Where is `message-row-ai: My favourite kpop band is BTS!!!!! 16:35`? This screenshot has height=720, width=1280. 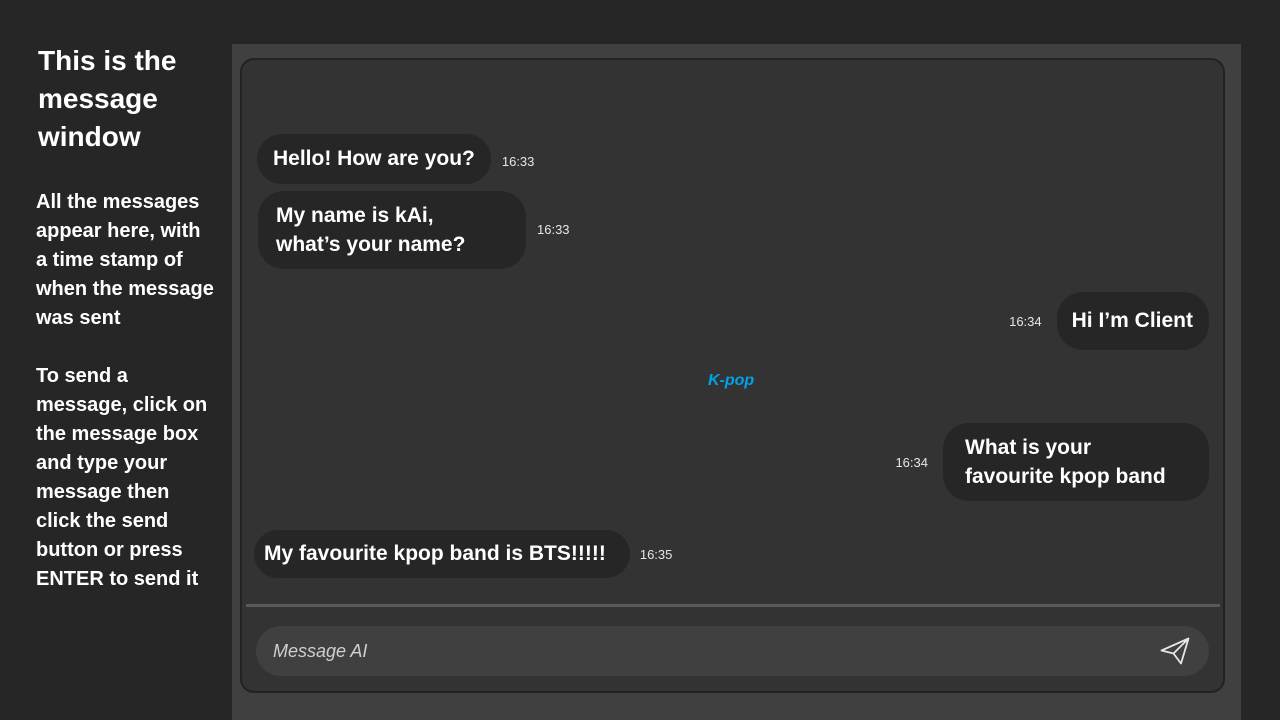 message-row-ai: My favourite kpop band is BTS!!!!! 16:35 is located at coordinates (463, 554).